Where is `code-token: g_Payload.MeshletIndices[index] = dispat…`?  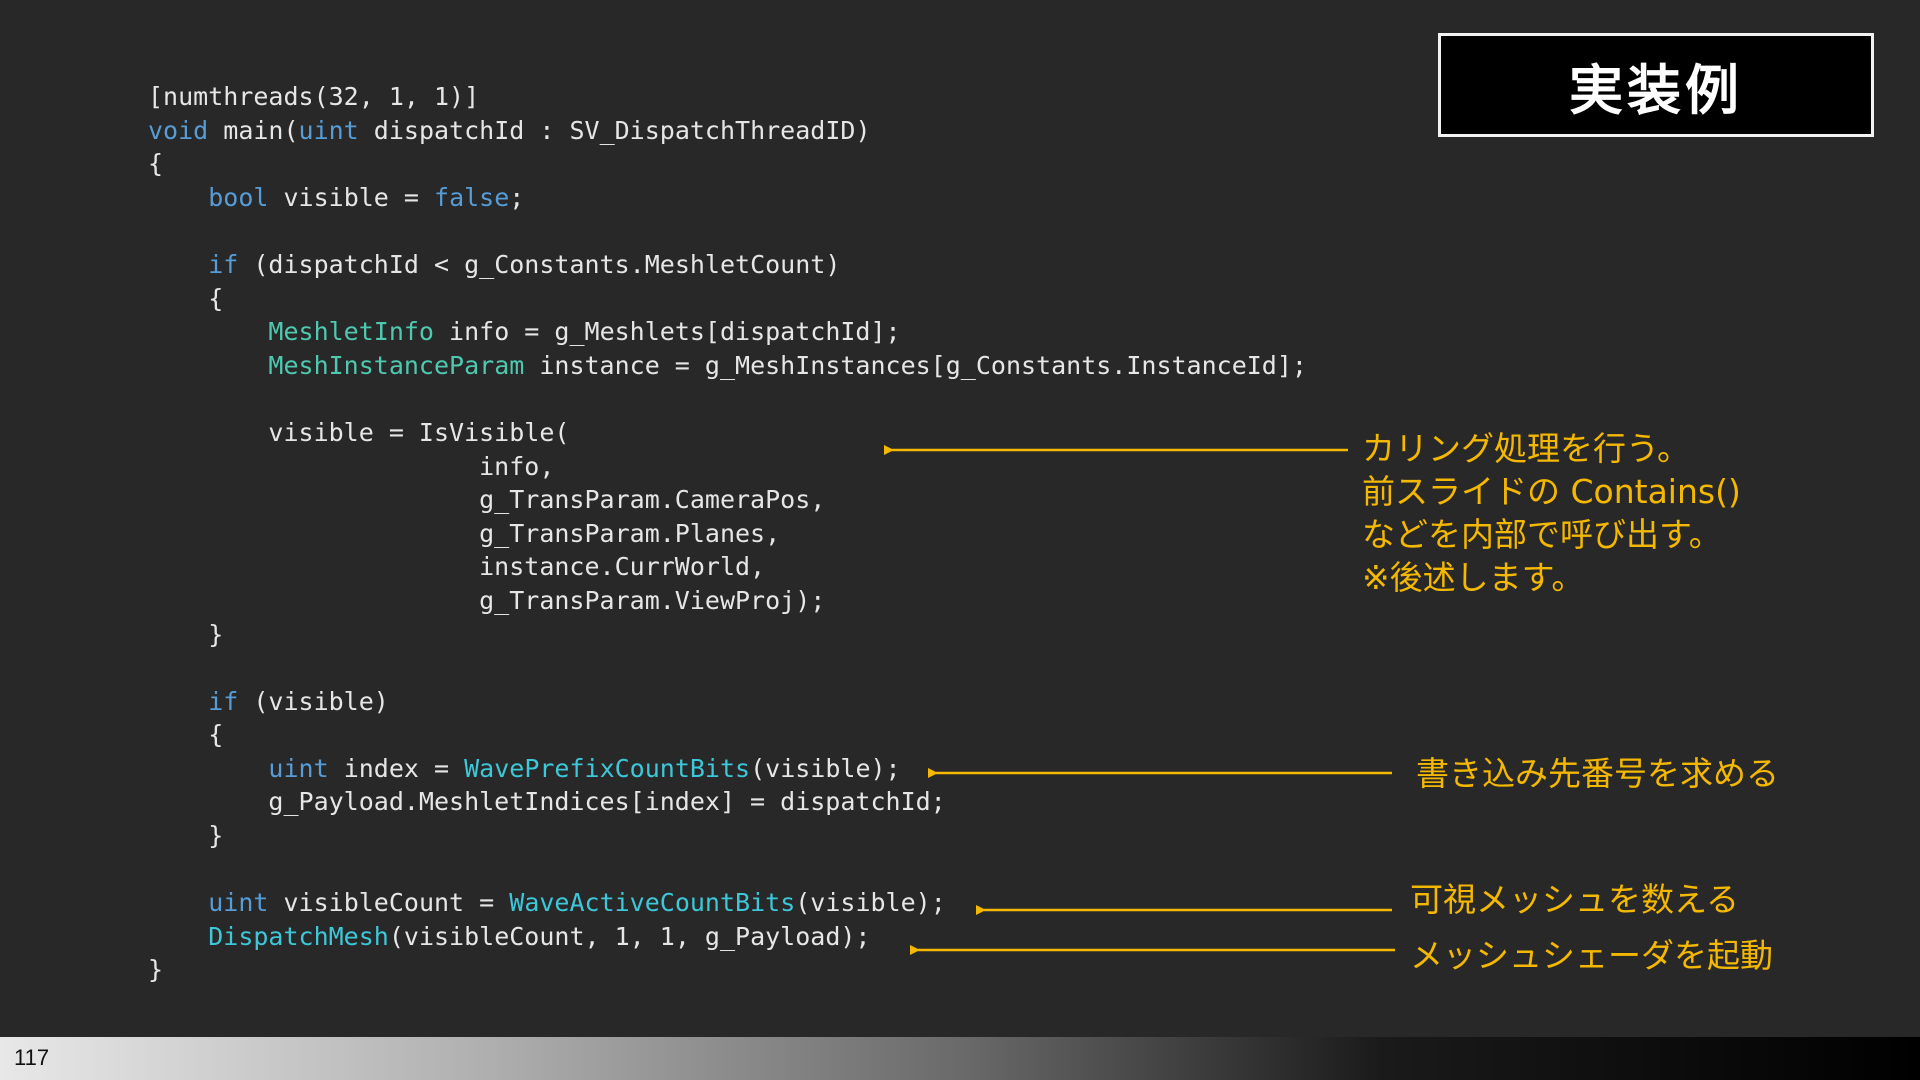
code-token: g_Payload.MeshletIndices[index] = dispat… is located at coordinates (547, 802).